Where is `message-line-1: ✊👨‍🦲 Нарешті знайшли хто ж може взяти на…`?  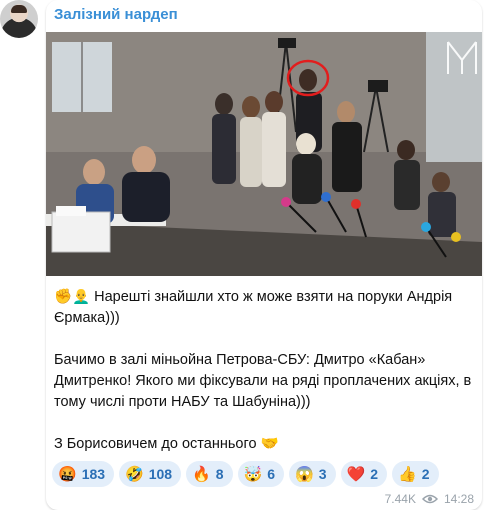
message-line-1: ✊👨‍🦲 Нарешті знайшли хто ж може взяти на… is located at coordinates (253, 307).